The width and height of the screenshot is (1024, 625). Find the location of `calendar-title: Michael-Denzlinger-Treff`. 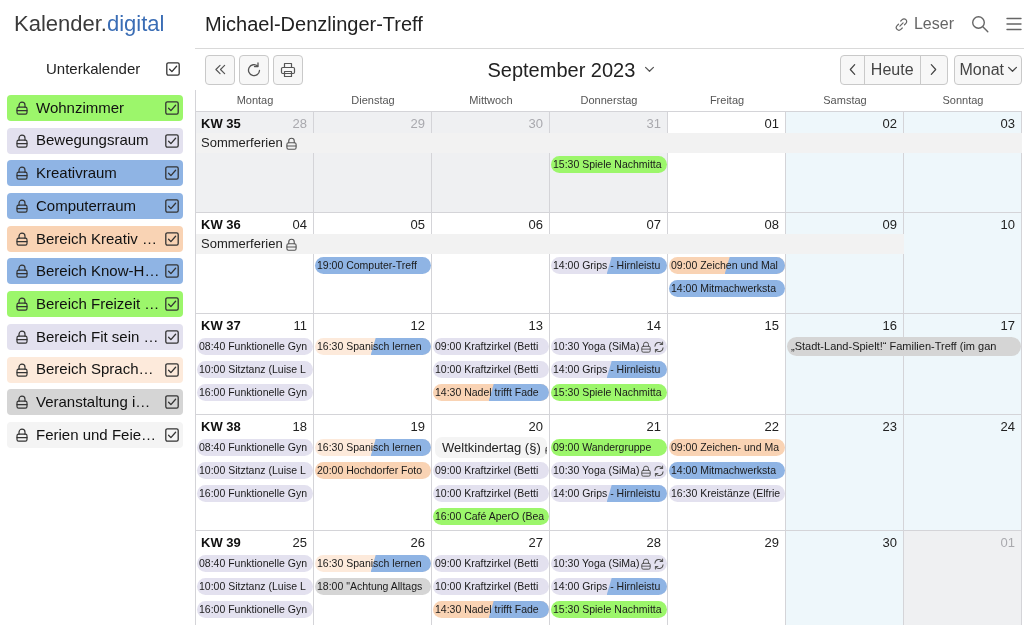

calendar-title: Michael-Denzlinger-Treff is located at coordinates (313, 24).